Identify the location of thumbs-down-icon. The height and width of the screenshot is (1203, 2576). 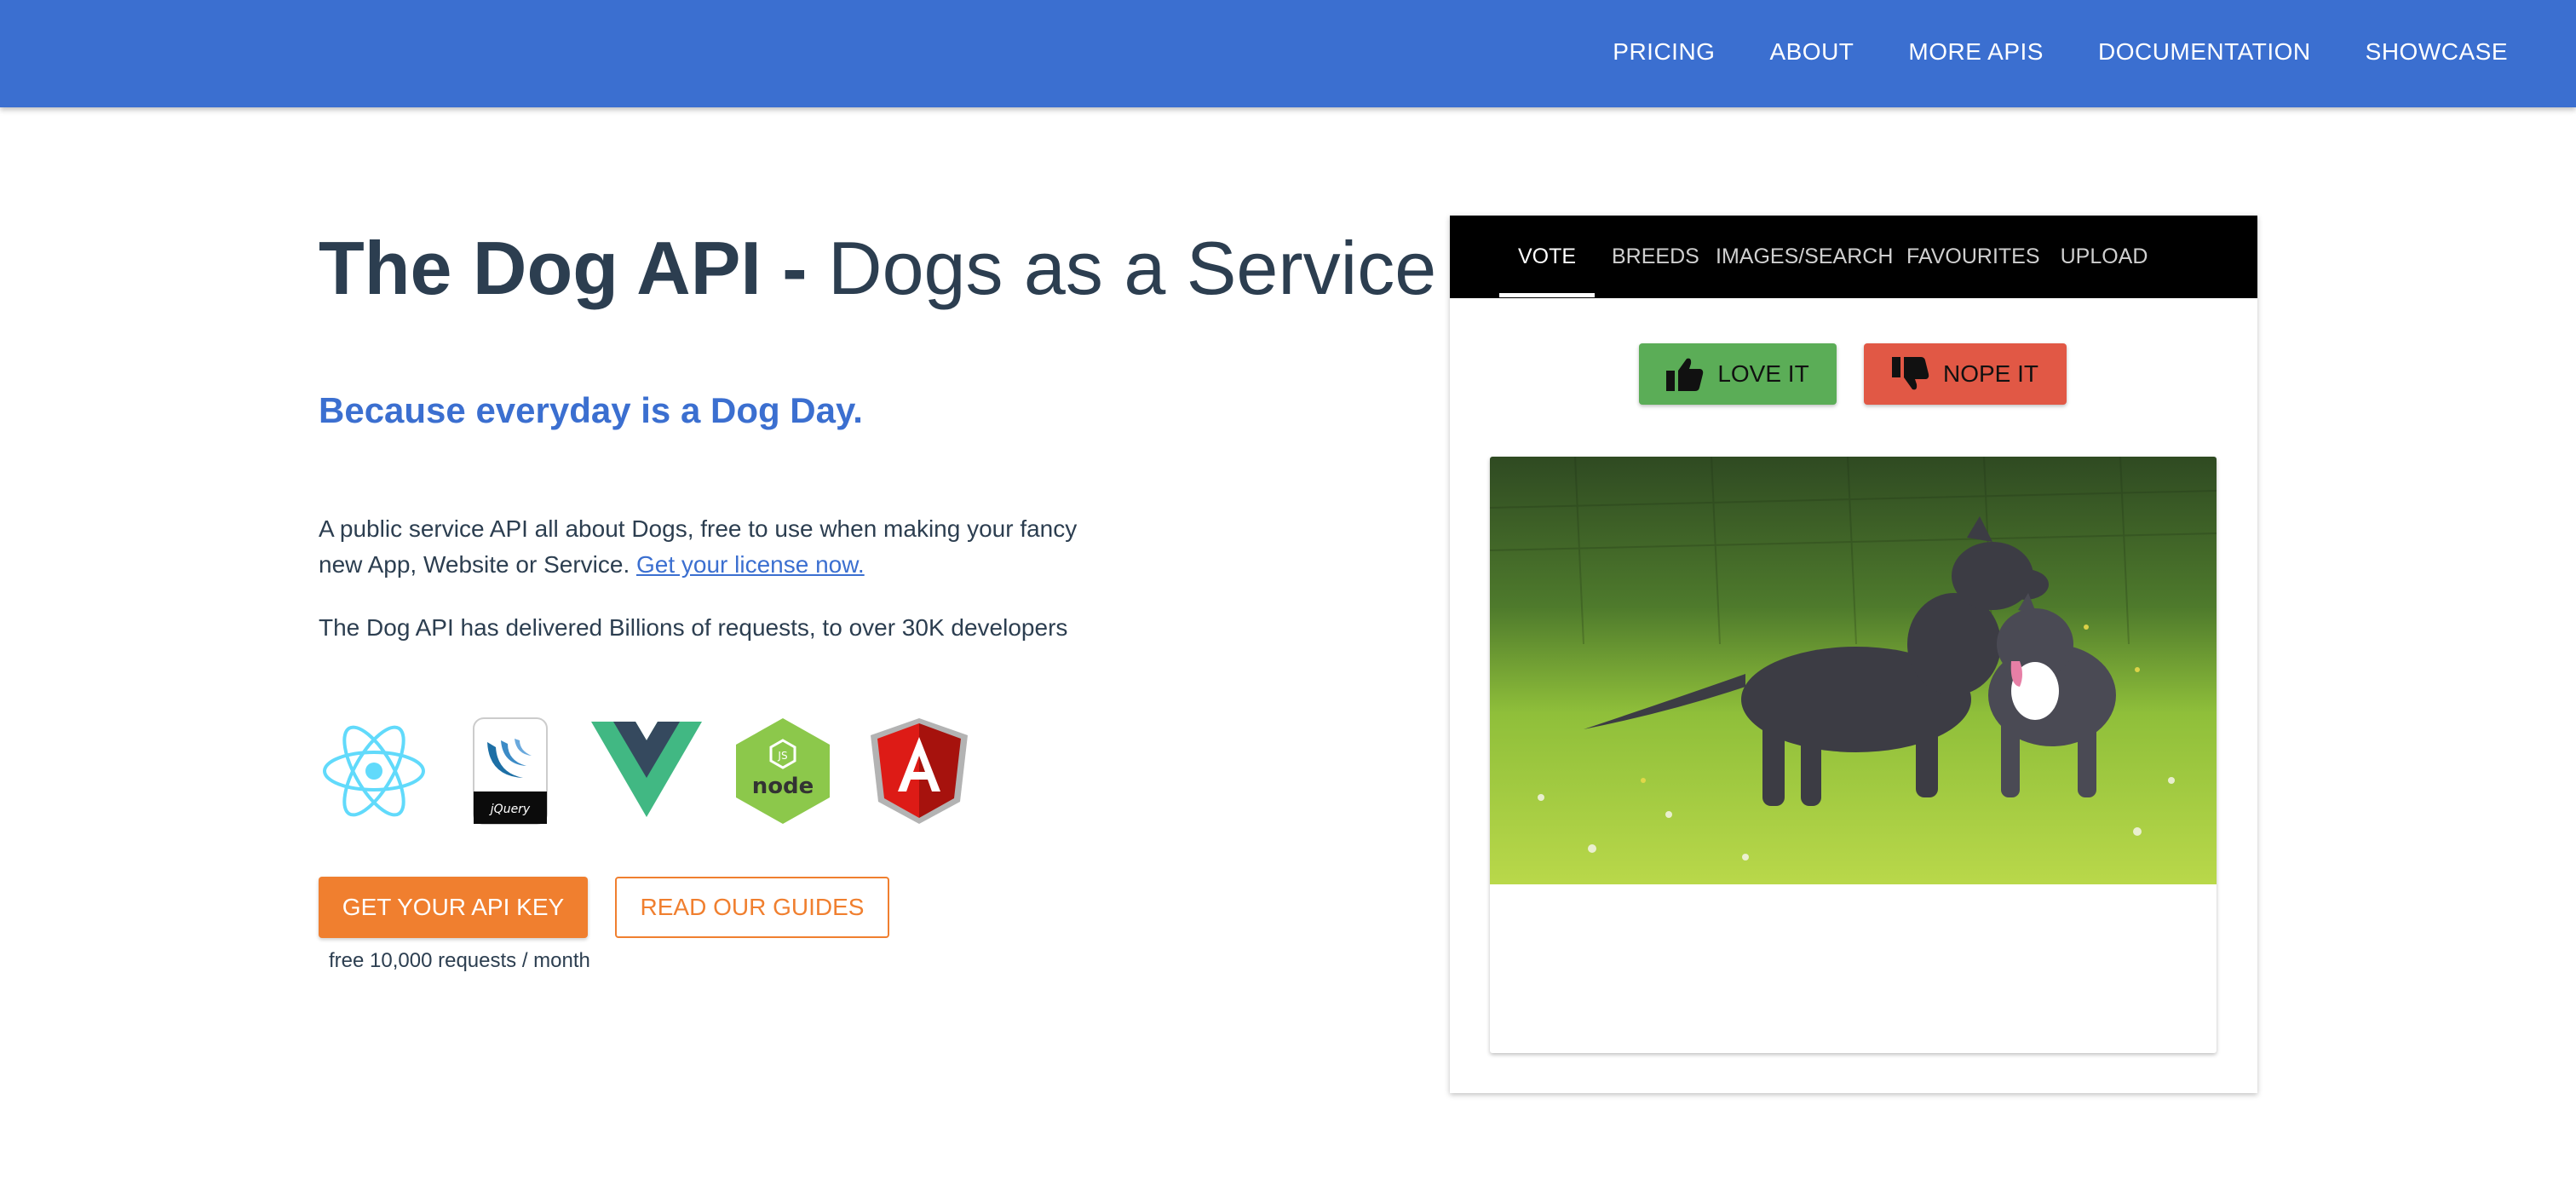
(1910, 374).